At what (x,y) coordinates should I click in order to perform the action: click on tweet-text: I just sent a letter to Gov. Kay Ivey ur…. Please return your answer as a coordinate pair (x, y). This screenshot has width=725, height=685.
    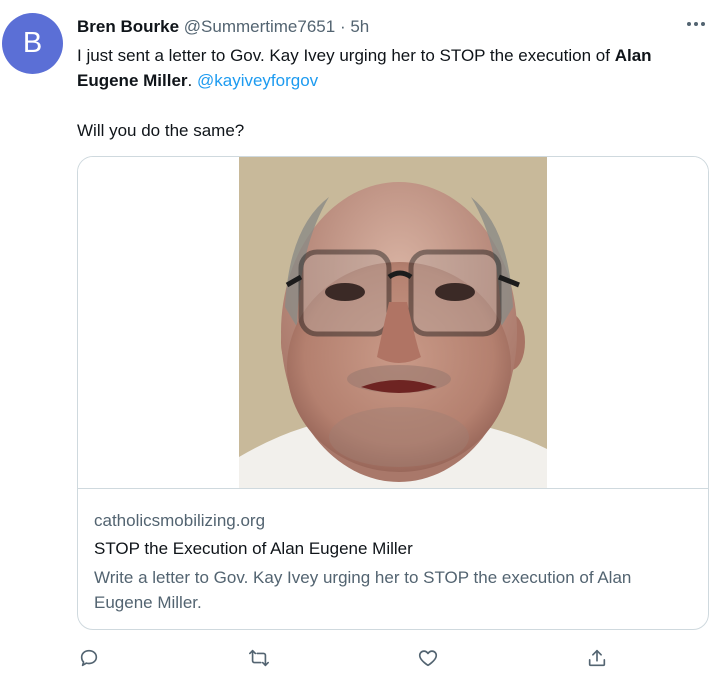
    Looking at the image, I should click on (397, 93).